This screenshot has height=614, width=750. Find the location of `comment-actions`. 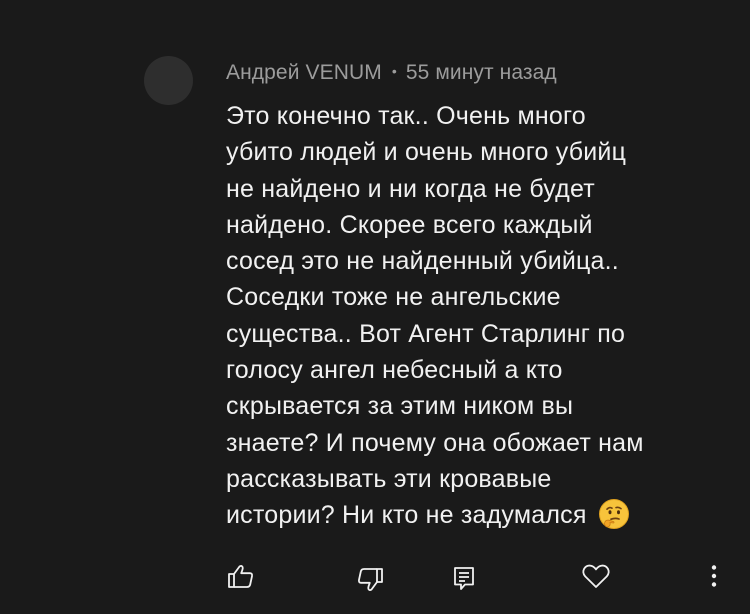

comment-actions is located at coordinates (375, 578).